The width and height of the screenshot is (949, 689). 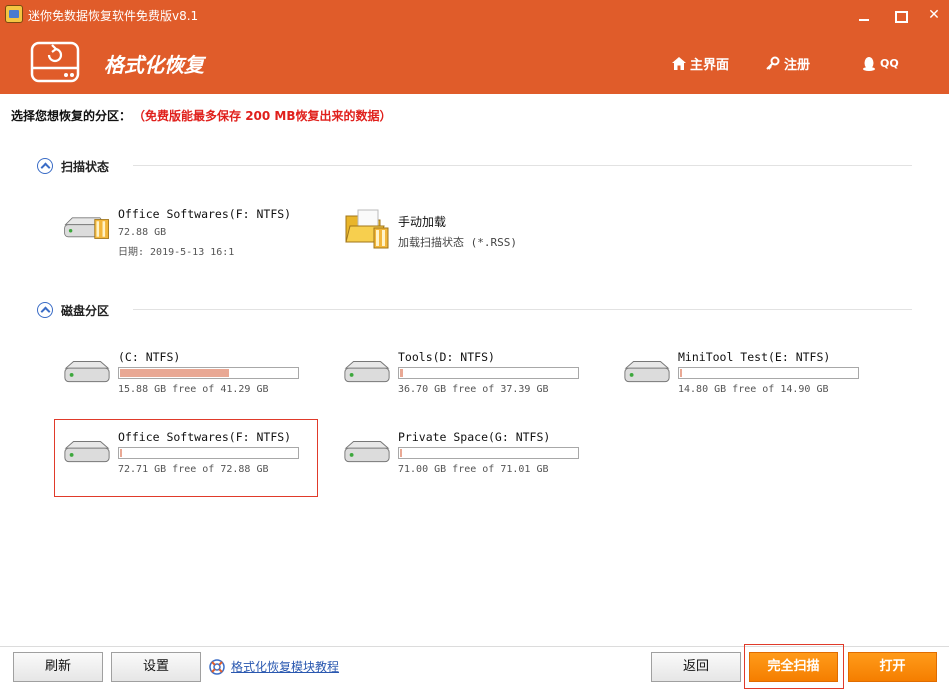 I want to click on section-disk-partitions: 磁盘分区, so click(x=73, y=310).